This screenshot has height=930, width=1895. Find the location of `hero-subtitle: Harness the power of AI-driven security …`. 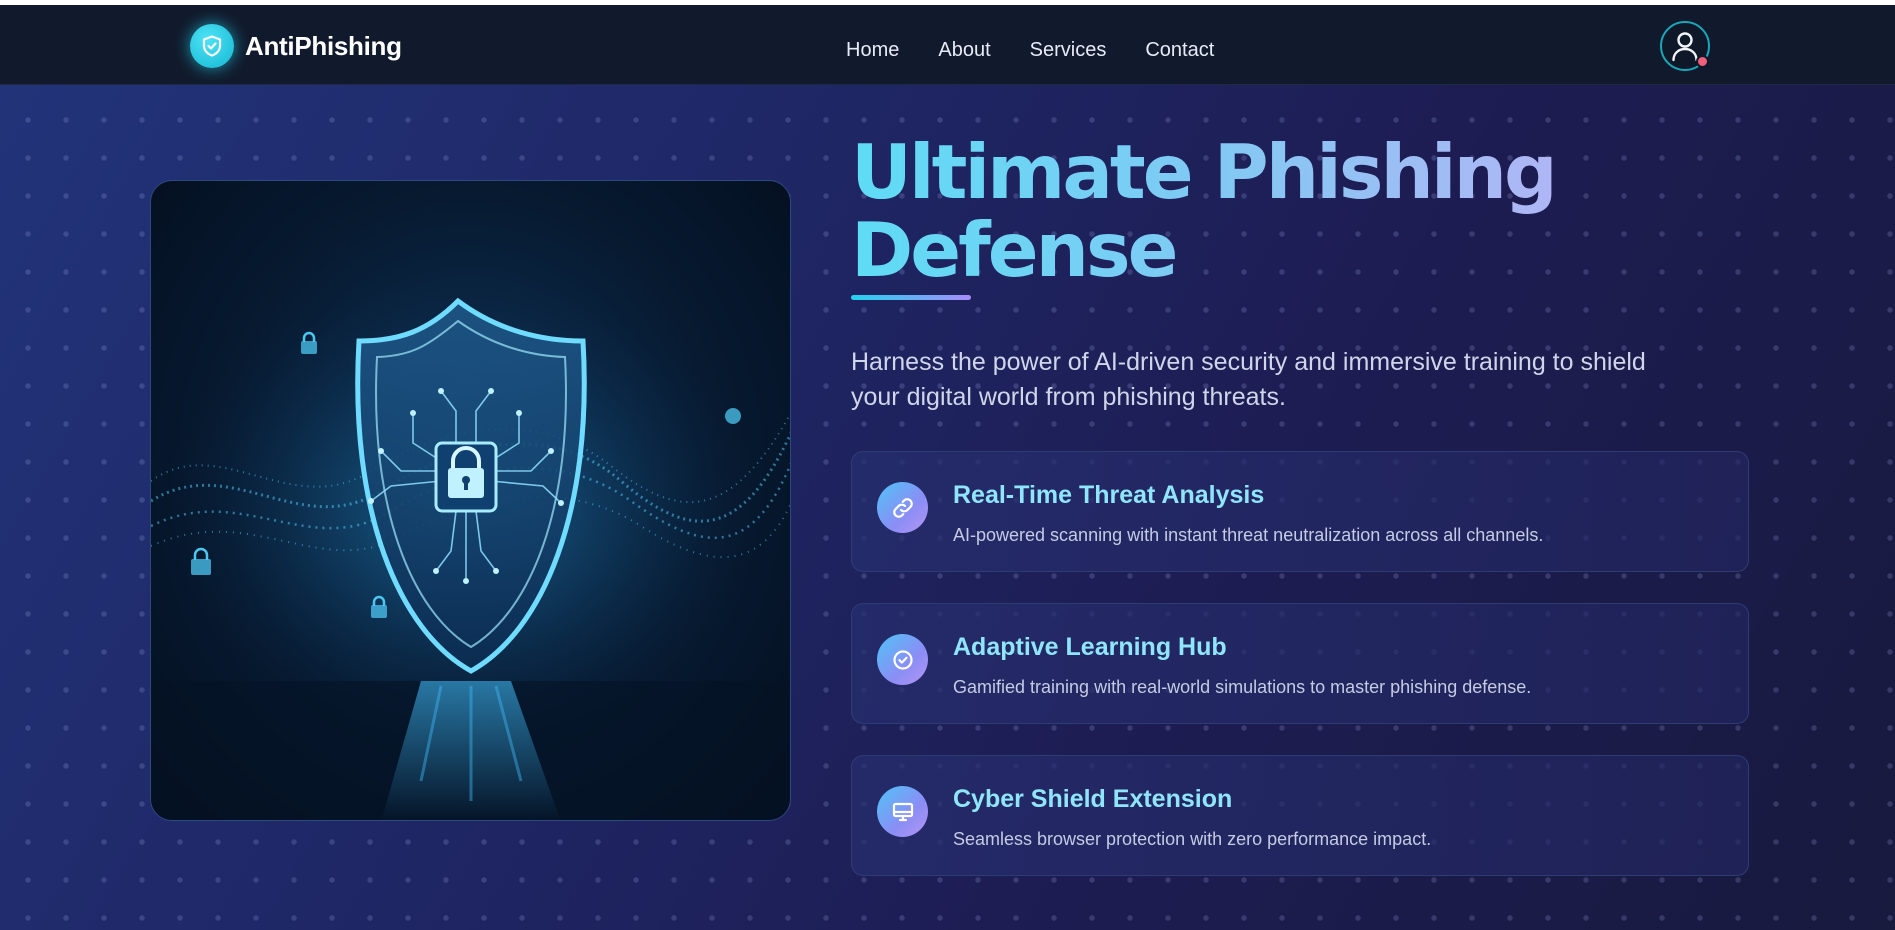

hero-subtitle: Harness the power of AI-driven security … is located at coordinates (1271, 380).